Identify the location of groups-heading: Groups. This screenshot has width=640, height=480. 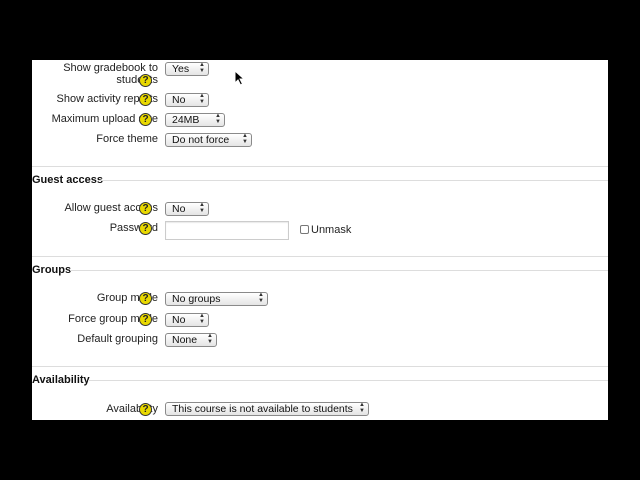
(51, 270).